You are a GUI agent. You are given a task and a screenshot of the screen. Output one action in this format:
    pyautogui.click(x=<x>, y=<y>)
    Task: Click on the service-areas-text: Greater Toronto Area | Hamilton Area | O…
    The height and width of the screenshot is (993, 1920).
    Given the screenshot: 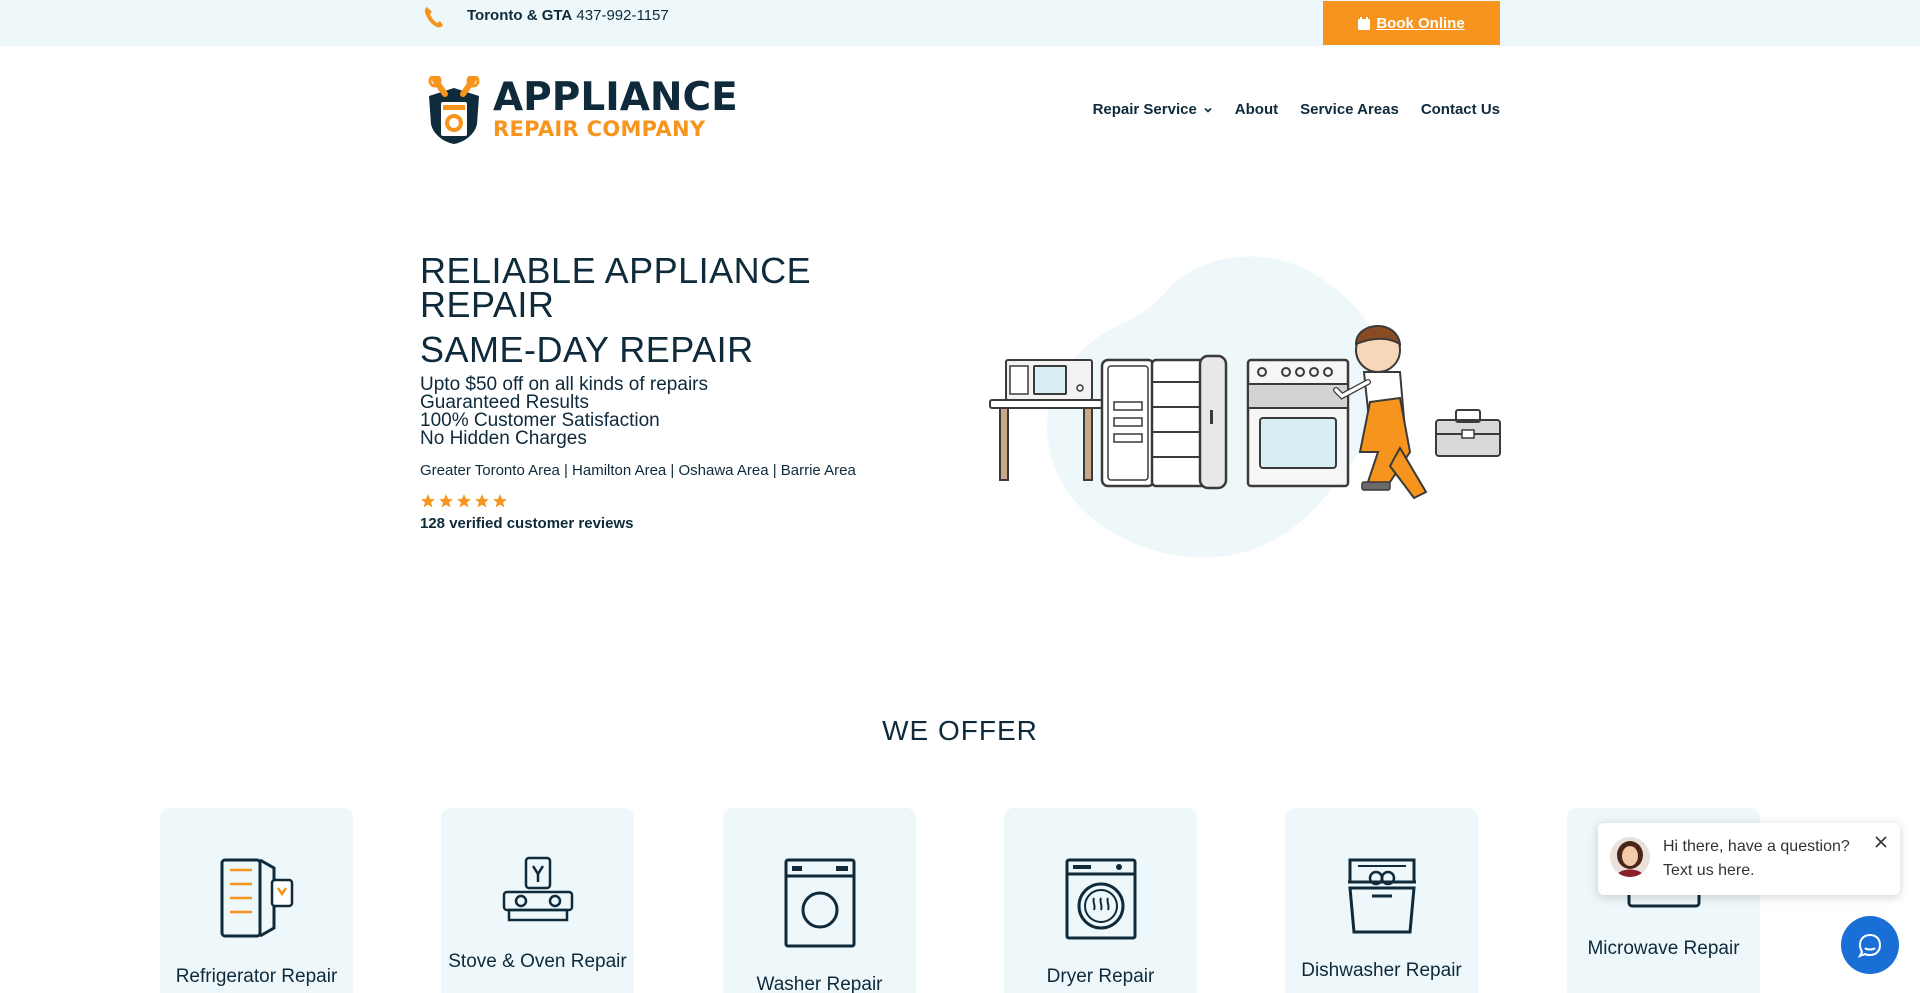 What is the action you would take?
    pyautogui.click(x=638, y=470)
    